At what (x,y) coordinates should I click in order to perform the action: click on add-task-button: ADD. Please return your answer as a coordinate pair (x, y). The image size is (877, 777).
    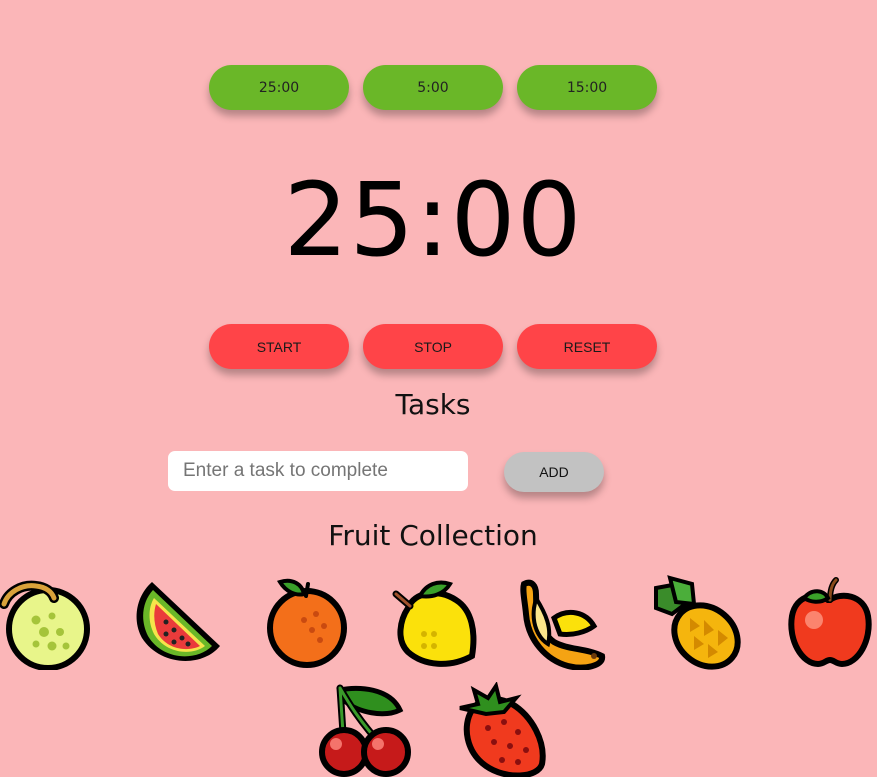
    Looking at the image, I should click on (554, 472).